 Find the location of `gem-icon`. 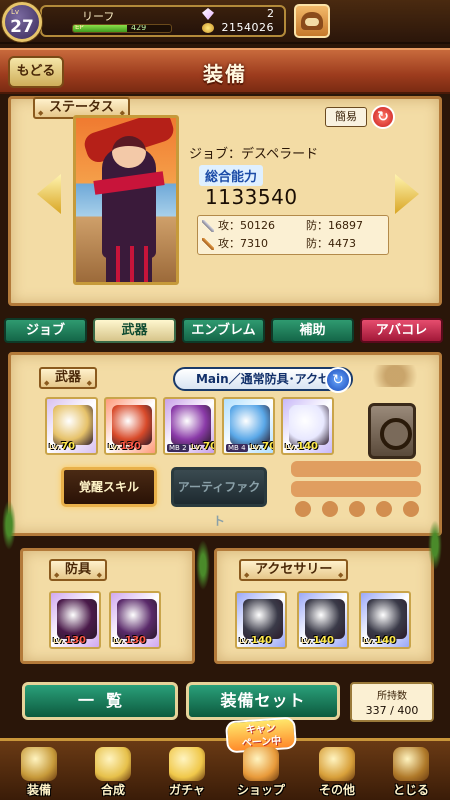

gem-icon is located at coordinates (208, 14).